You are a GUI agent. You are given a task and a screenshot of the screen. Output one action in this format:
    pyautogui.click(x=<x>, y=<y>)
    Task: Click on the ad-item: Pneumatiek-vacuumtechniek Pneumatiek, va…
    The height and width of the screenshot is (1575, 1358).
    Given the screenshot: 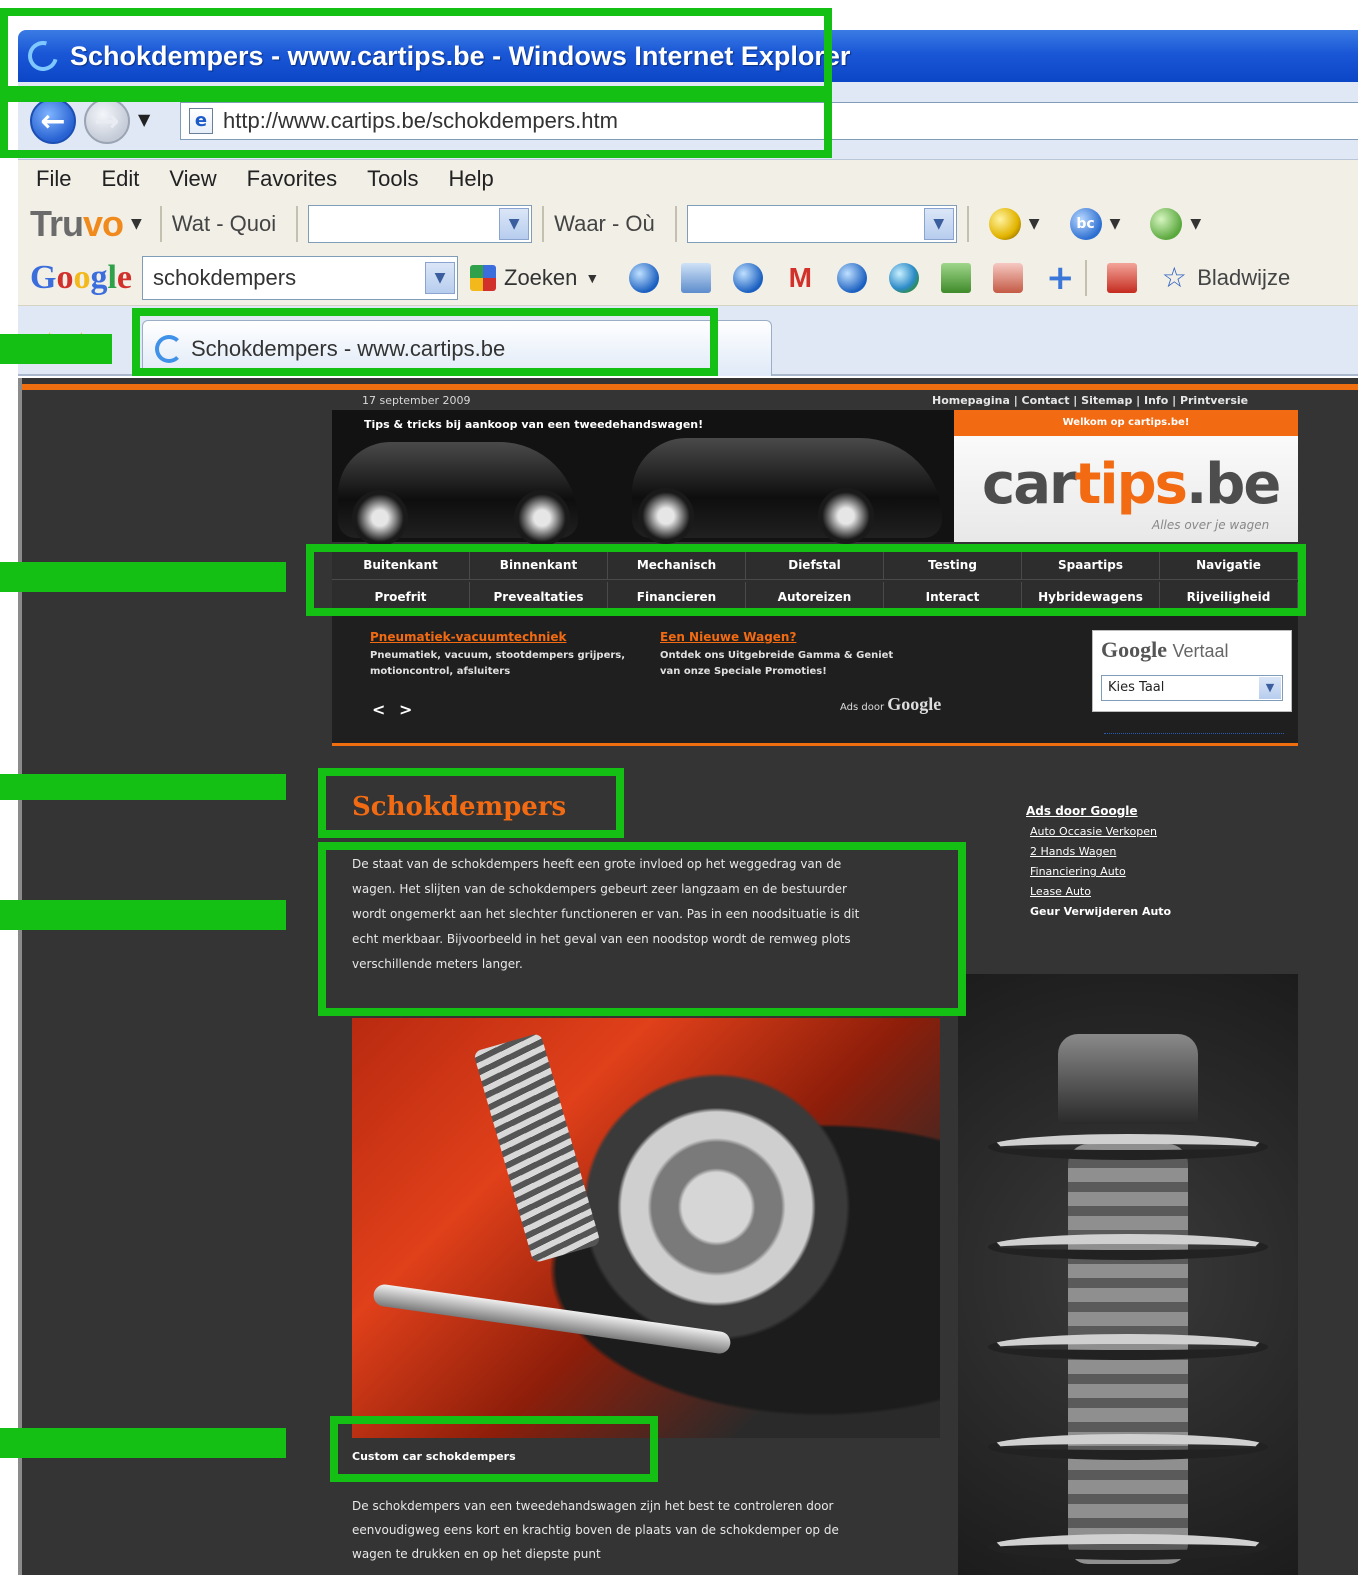 What is the action you would take?
    pyautogui.click(x=500, y=655)
    